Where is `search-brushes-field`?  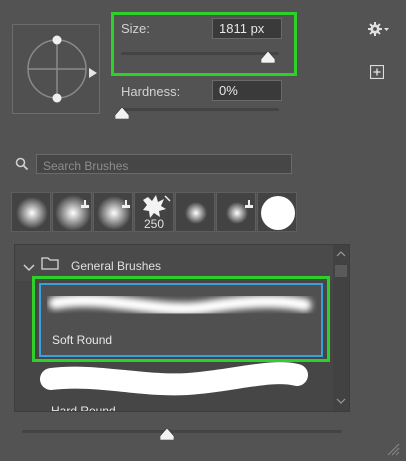
search-brushes-field is located at coordinates (164, 164).